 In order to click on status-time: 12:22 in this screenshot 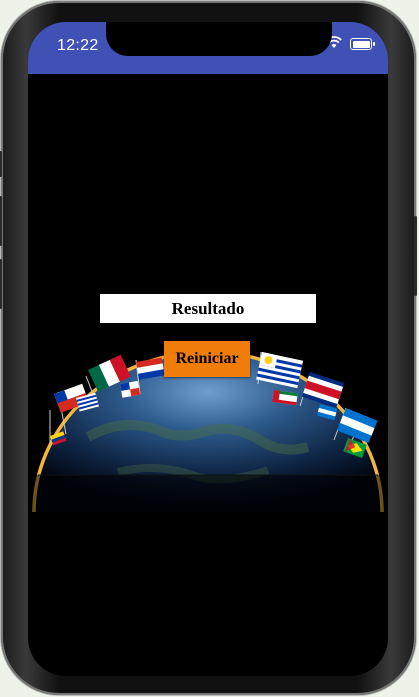, I will do `click(78, 45)`.